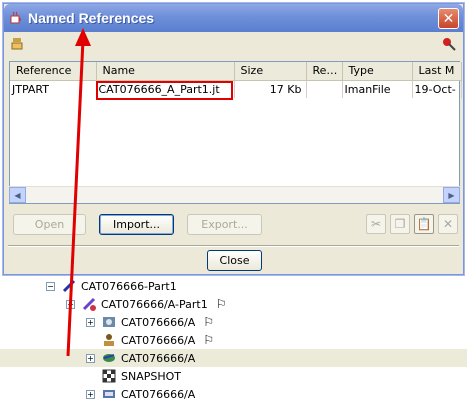  Describe the element at coordinates (424, 224) in the screenshot. I see `paste-icon: 📋` at that location.